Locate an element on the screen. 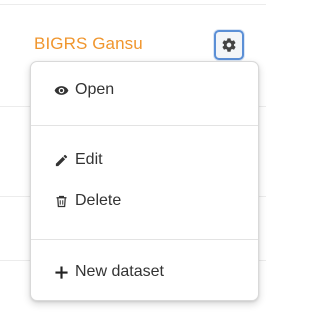 The height and width of the screenshot is (320, 320). gear-icon is located at coordinates (229, 45).